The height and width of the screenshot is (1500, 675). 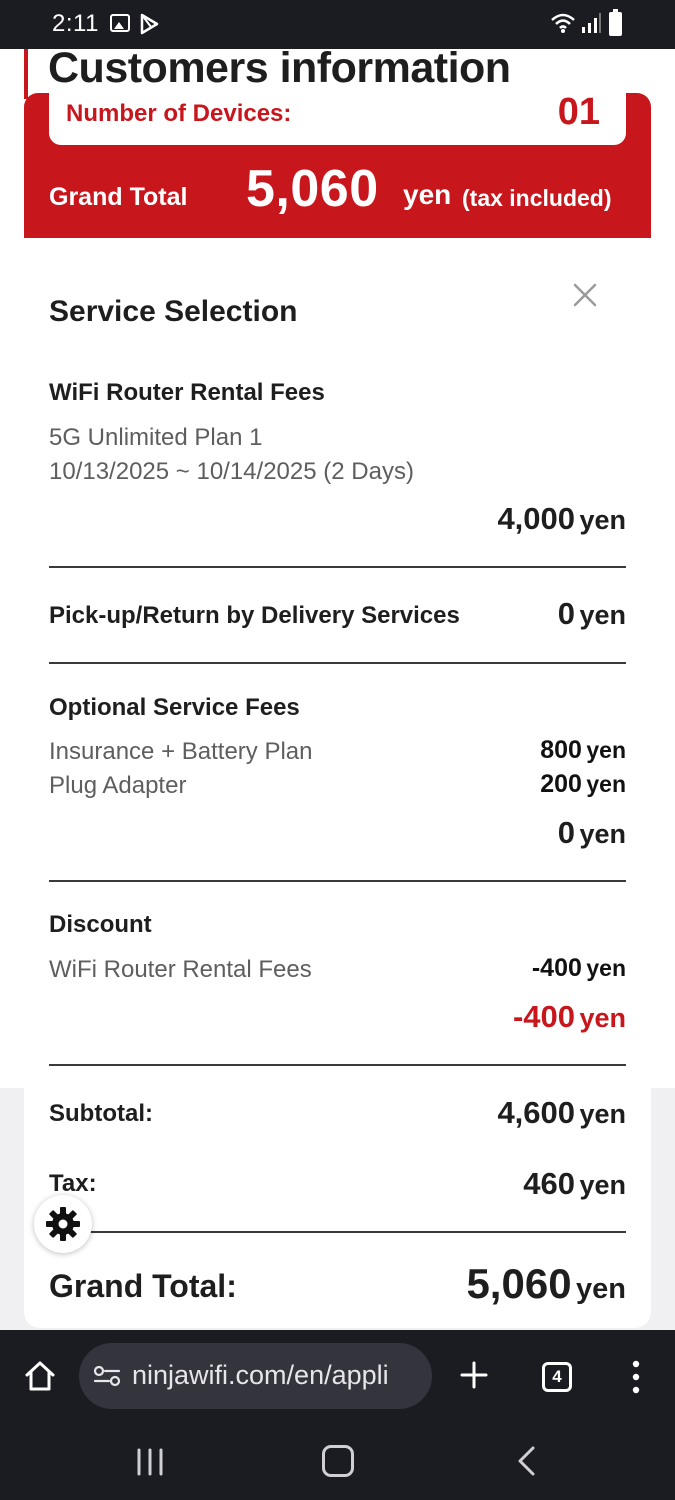 What do you see at coordinates (149, 24) in the screenshot?
I see `play-store-icon` at bounding box center [149, 24].